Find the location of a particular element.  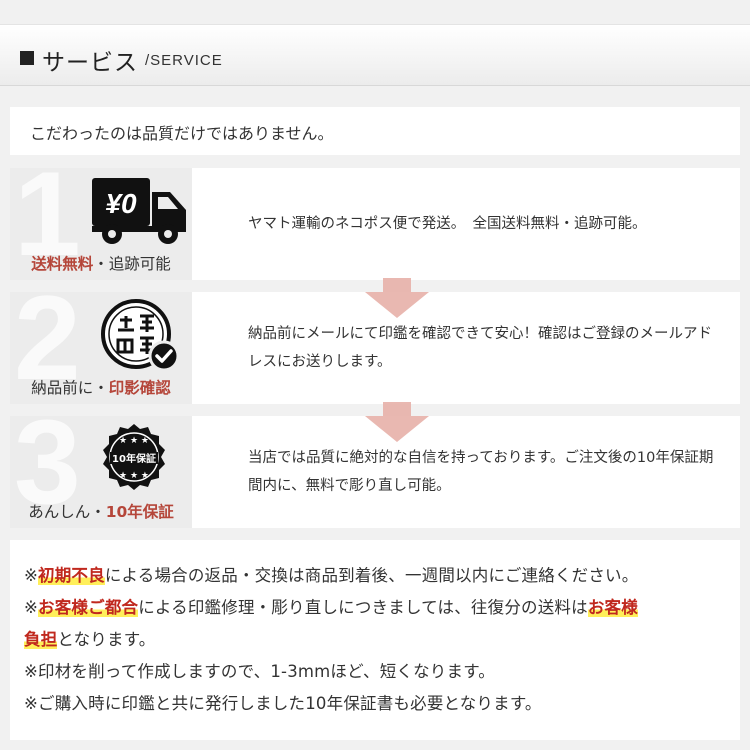

warranty-badge-icon: ★ ★ ★ 10年保証 ★ ★ ★ is located at coordinates (134, 460).